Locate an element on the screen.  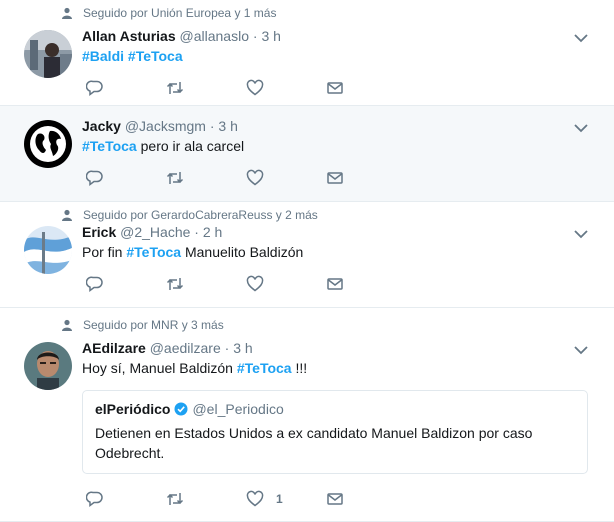
tweet-text: Por fin #TeToca Manuelito Baldizón is located at coordinates (192, 252).